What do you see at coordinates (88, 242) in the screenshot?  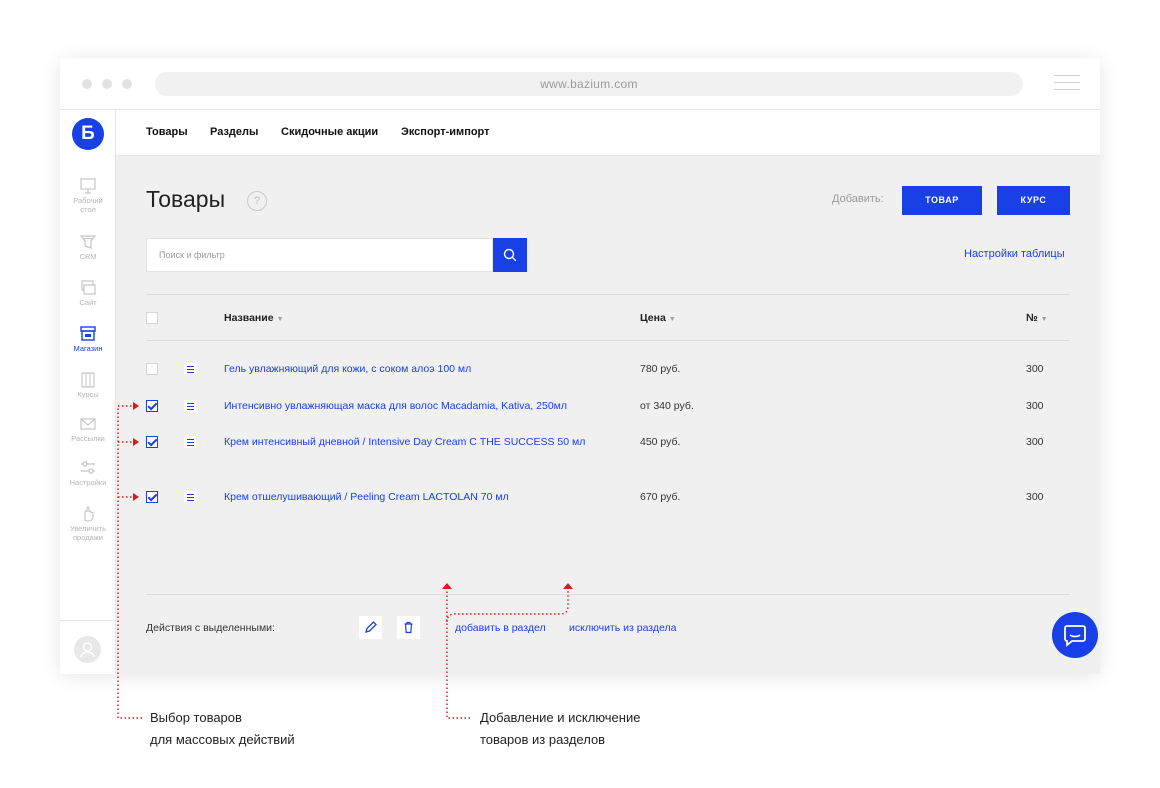 I see `funnel-icon` at bounding box center [88, 242].